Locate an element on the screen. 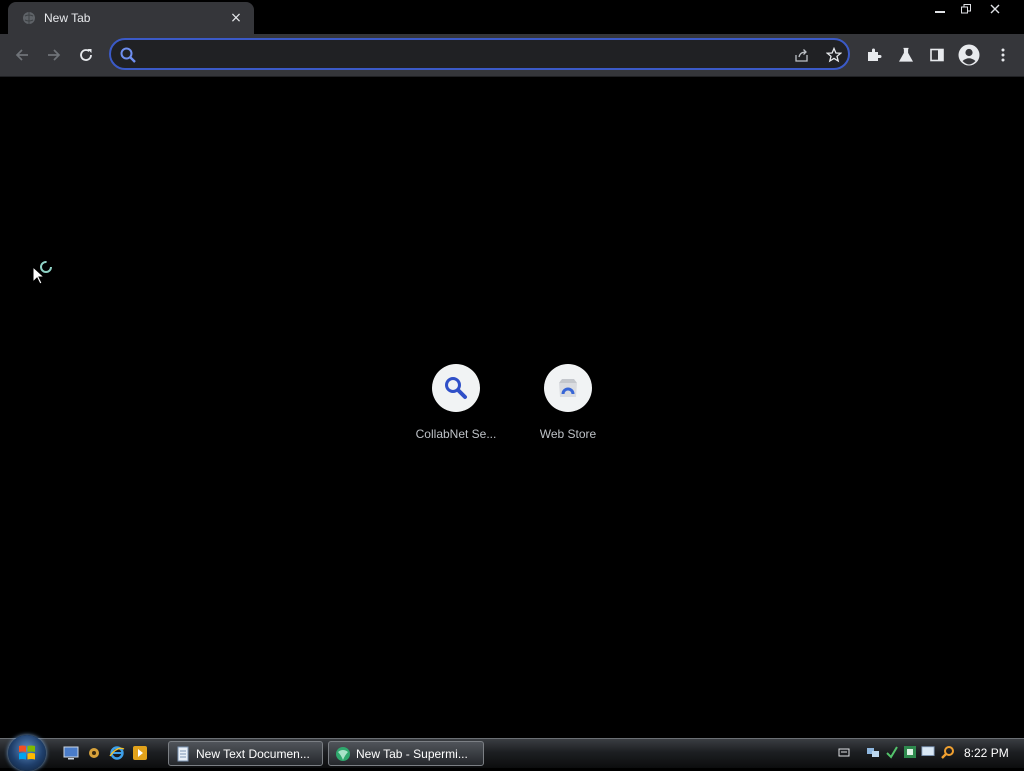 The image size is (1024, 771). share-button is located at coordinates (802, 55).